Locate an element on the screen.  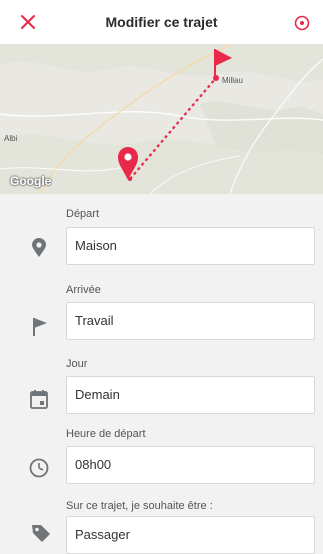
circle-dot-icon is located at coordinates (302, 23).